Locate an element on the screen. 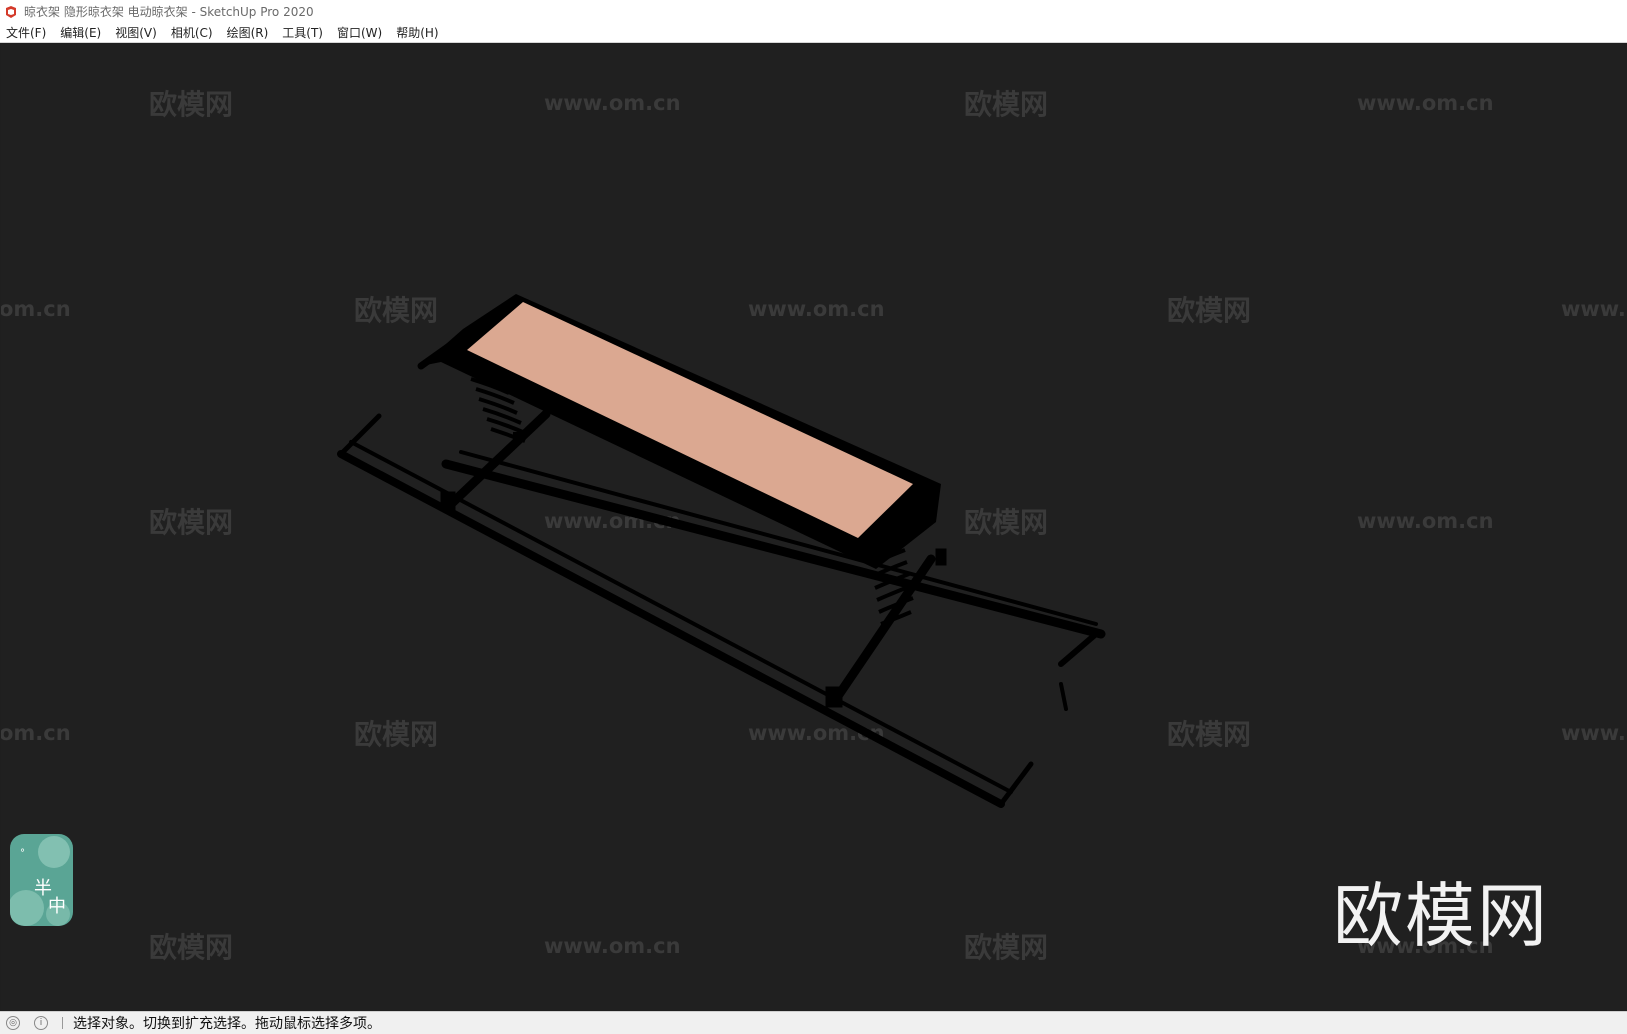  sketchup-icon is located at coordinates (11, 11).